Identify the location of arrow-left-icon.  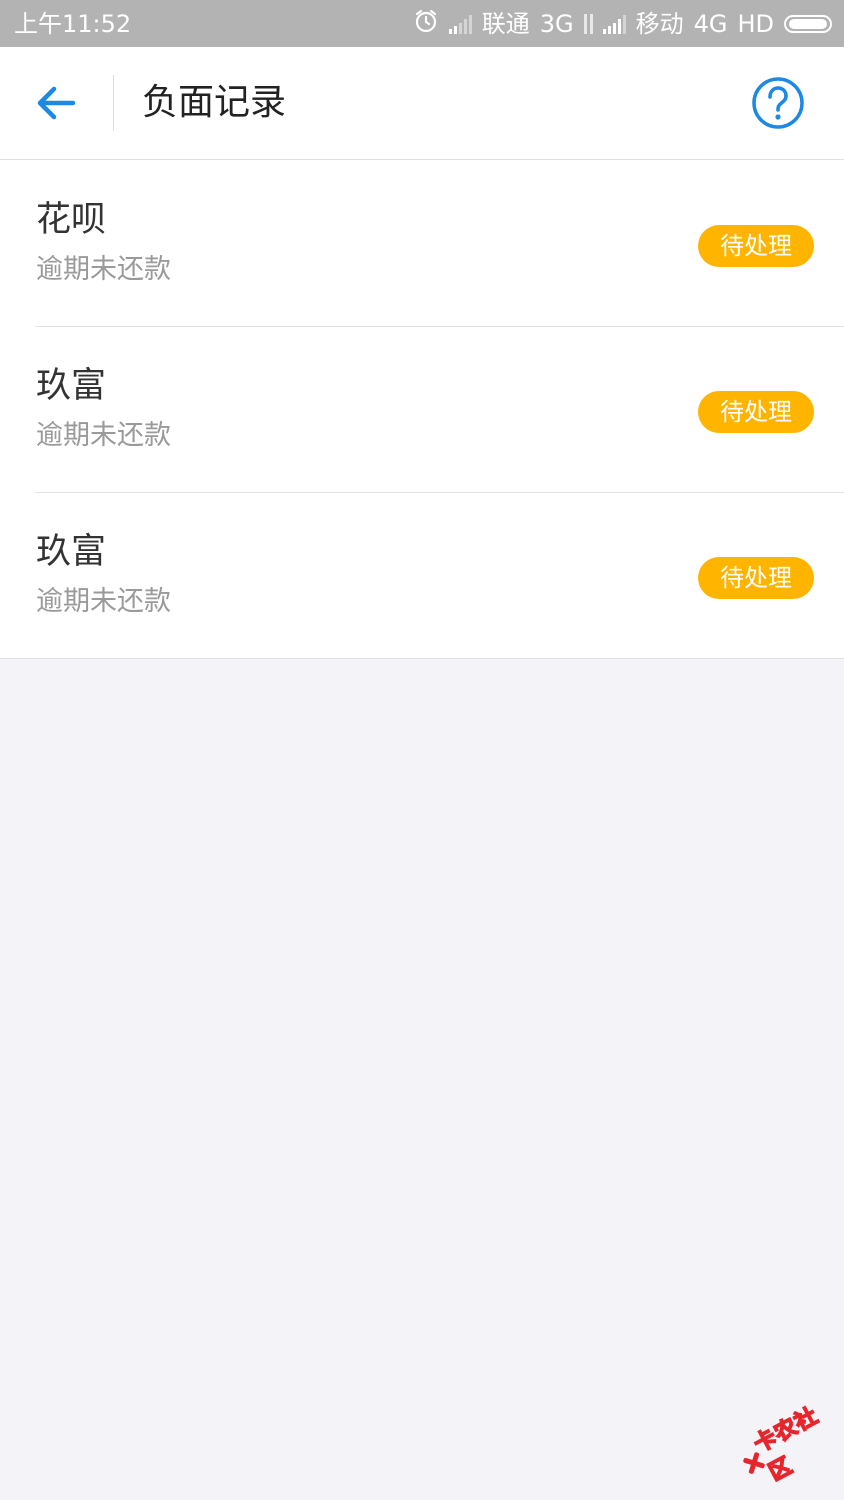
(56, 103).